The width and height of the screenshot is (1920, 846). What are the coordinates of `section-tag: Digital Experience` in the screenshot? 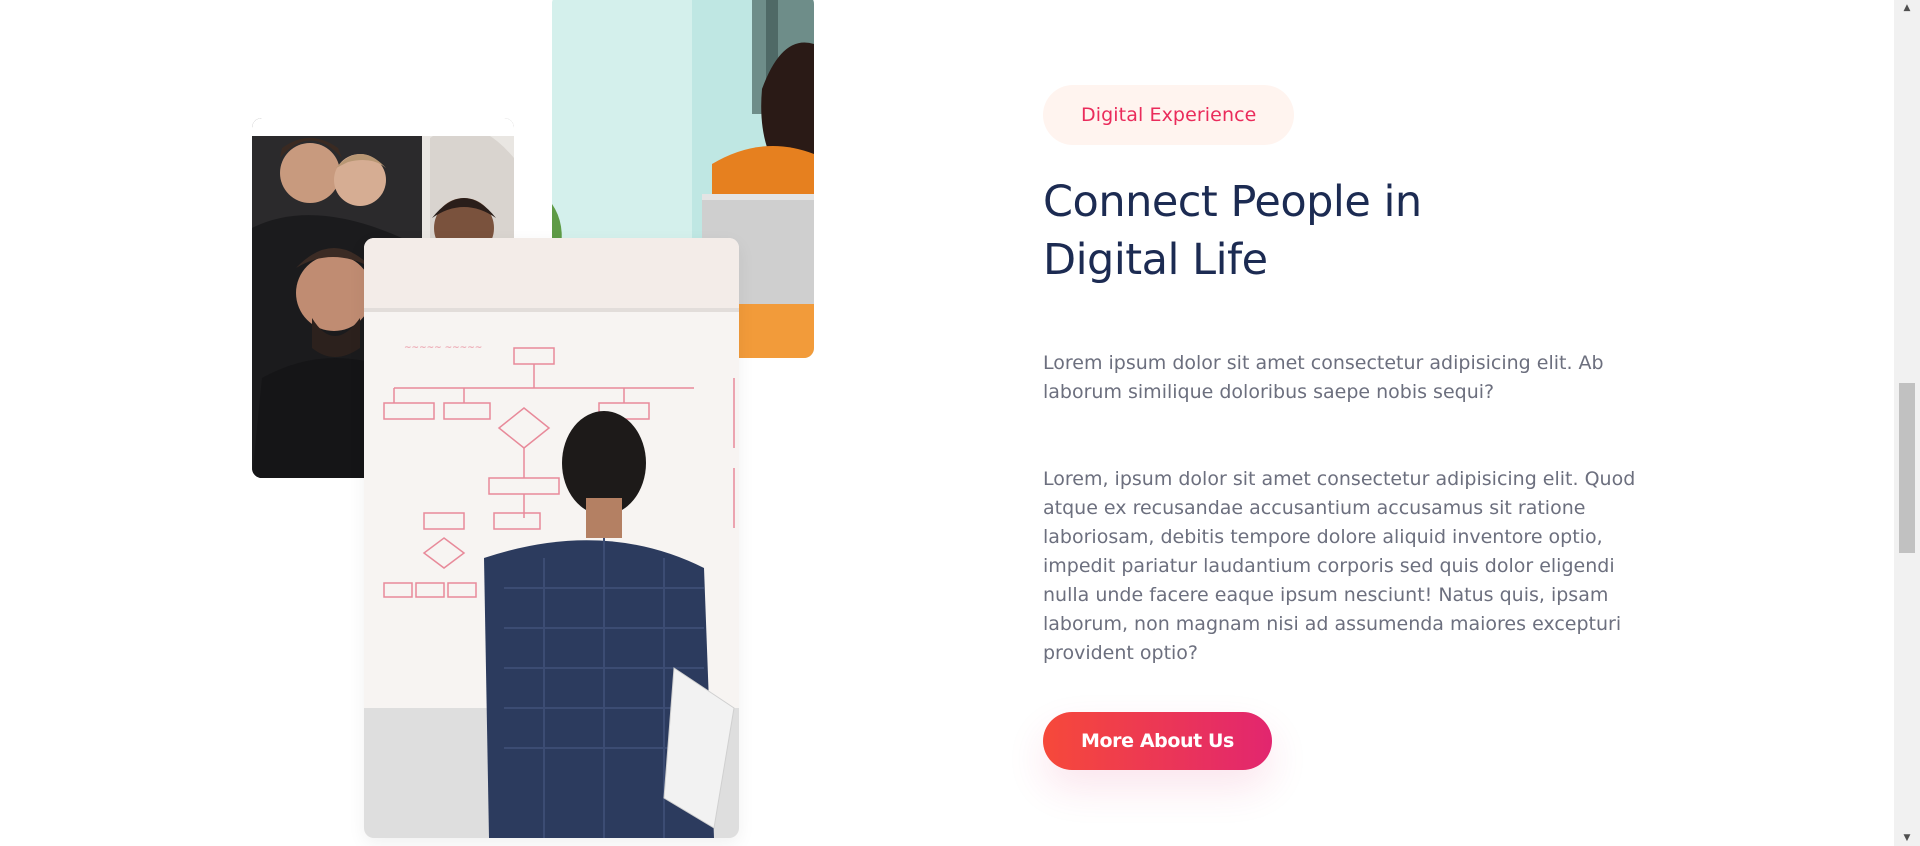 It's located at (1169, 115).